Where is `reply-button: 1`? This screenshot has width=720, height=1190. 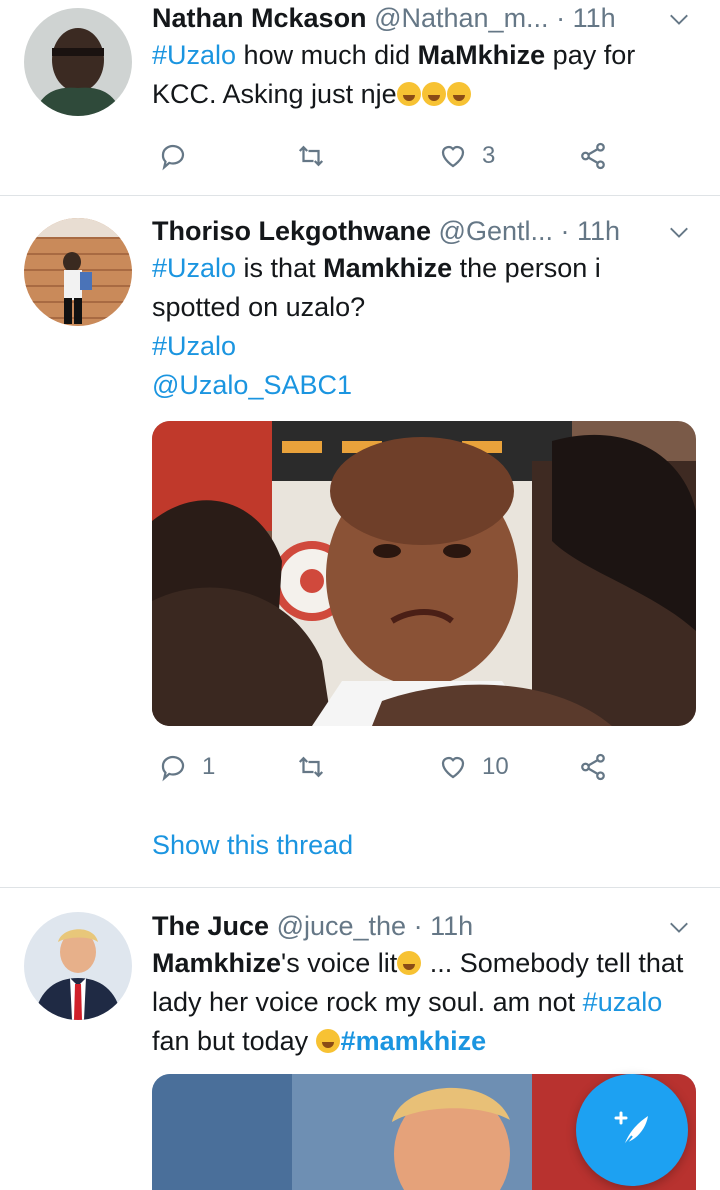 reply-button: 1 is located at coordinates (186, 767).